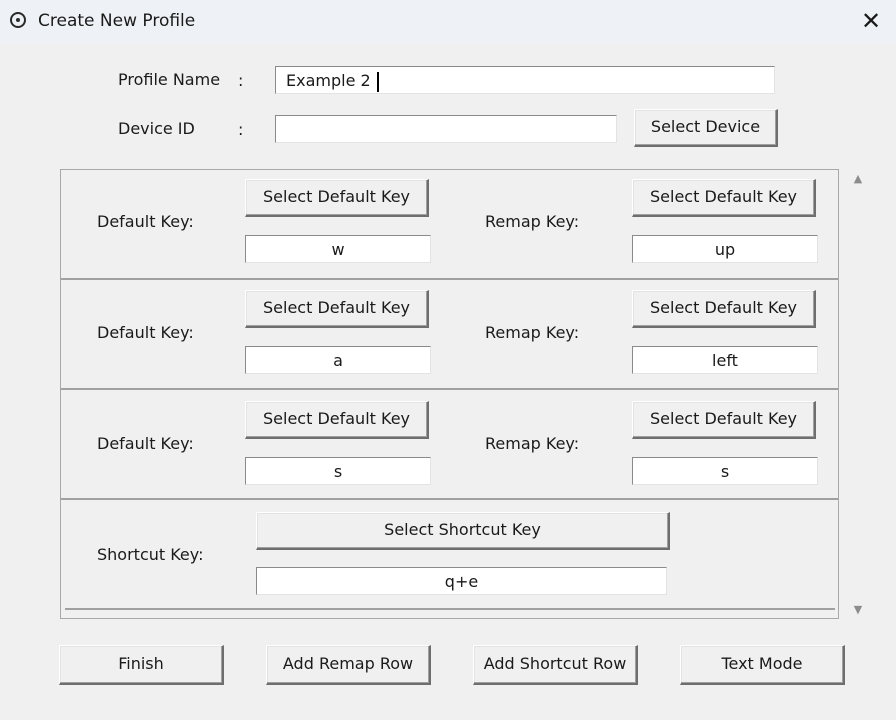  Describe the element at coordinates (150, 554) in the screenshot. I see `shortcut-key-label: Shortcut Key:` at that location.